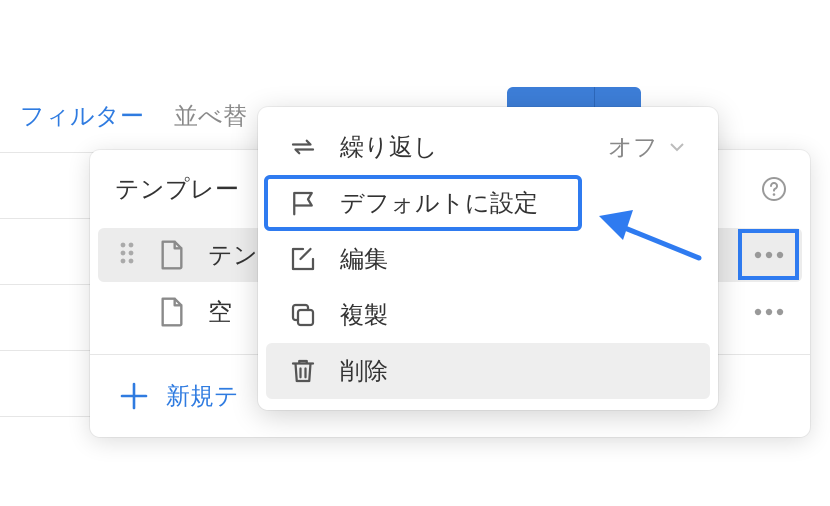 This screenshot has height=506, width=830. I want to click on template-name: 空, so click(220, 312).